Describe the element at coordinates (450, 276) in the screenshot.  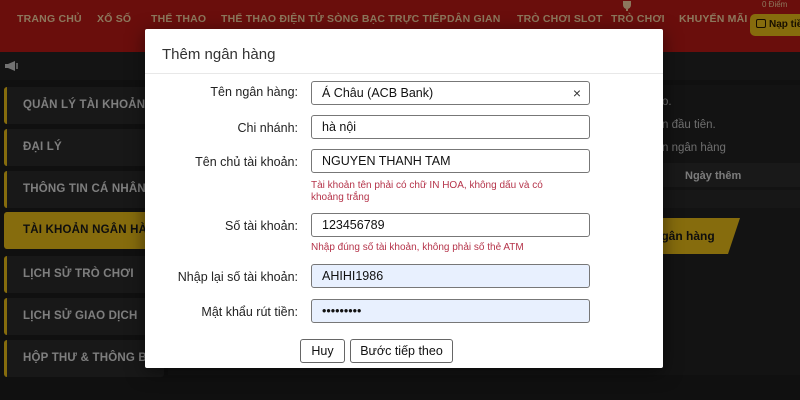
I see `confirm-account-input` at that location.